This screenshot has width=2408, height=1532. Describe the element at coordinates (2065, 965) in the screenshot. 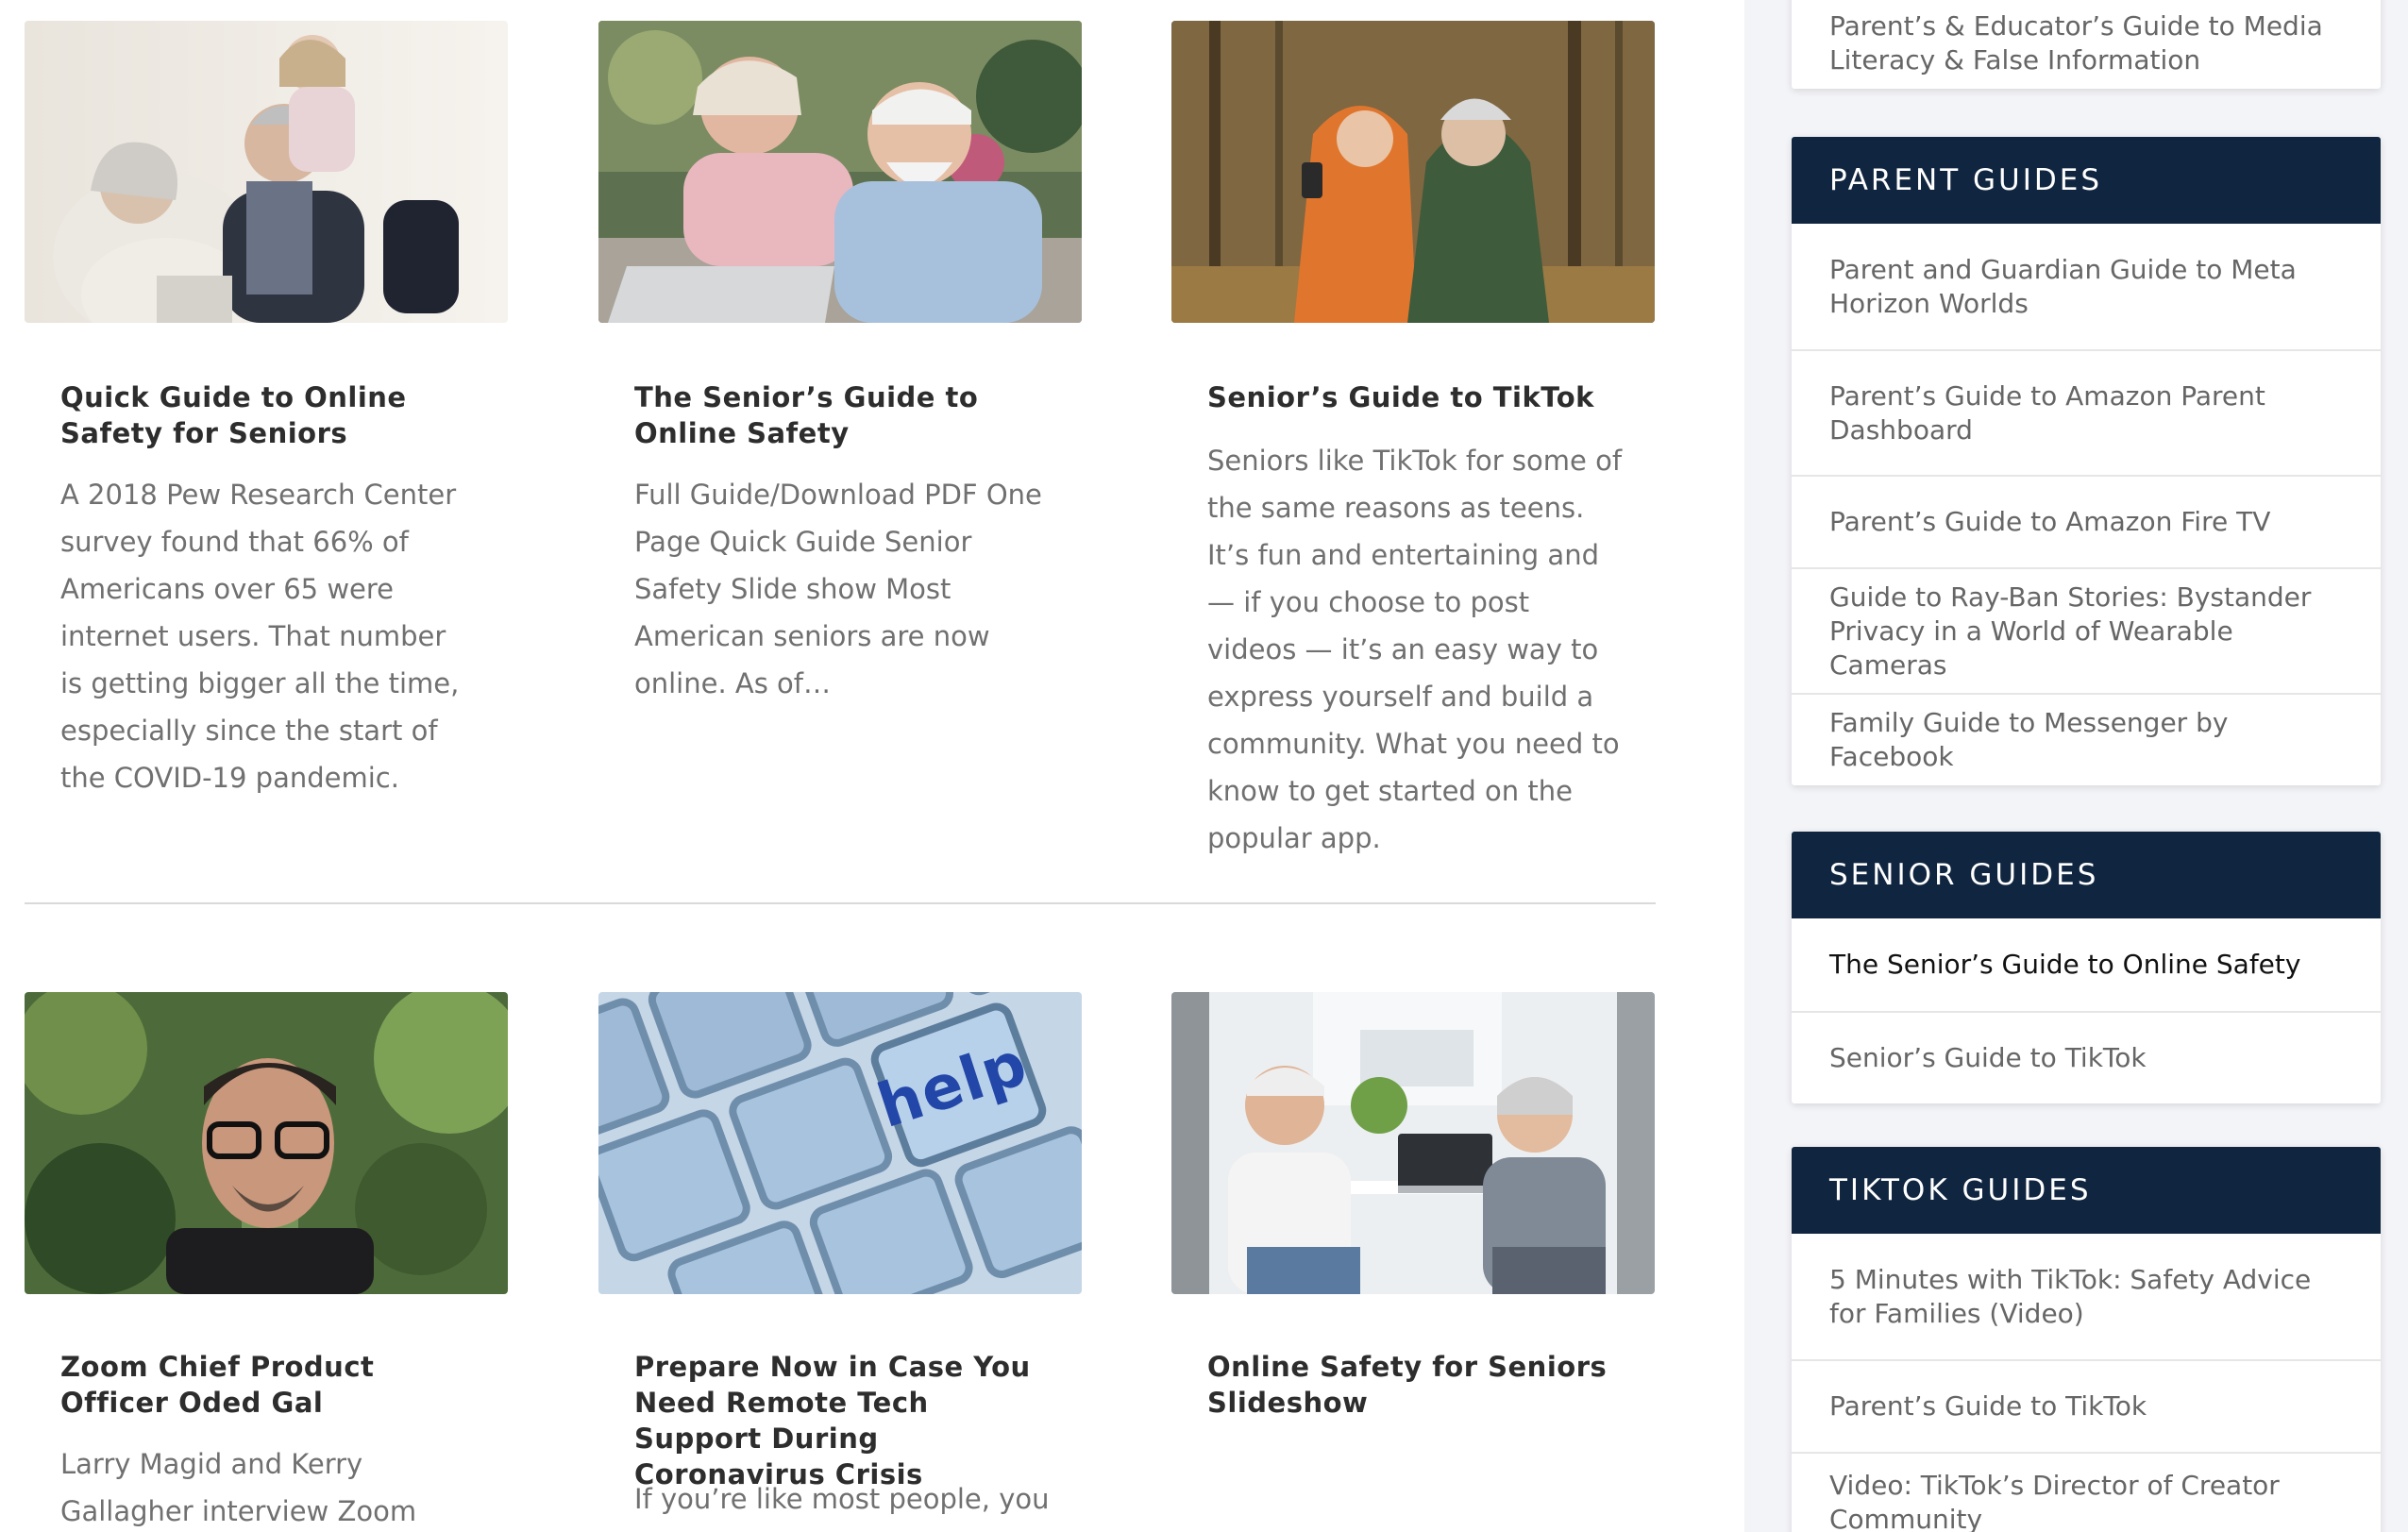

I see `sidebar-link-label: The Senior’s Guide to Online Safety` at that location.